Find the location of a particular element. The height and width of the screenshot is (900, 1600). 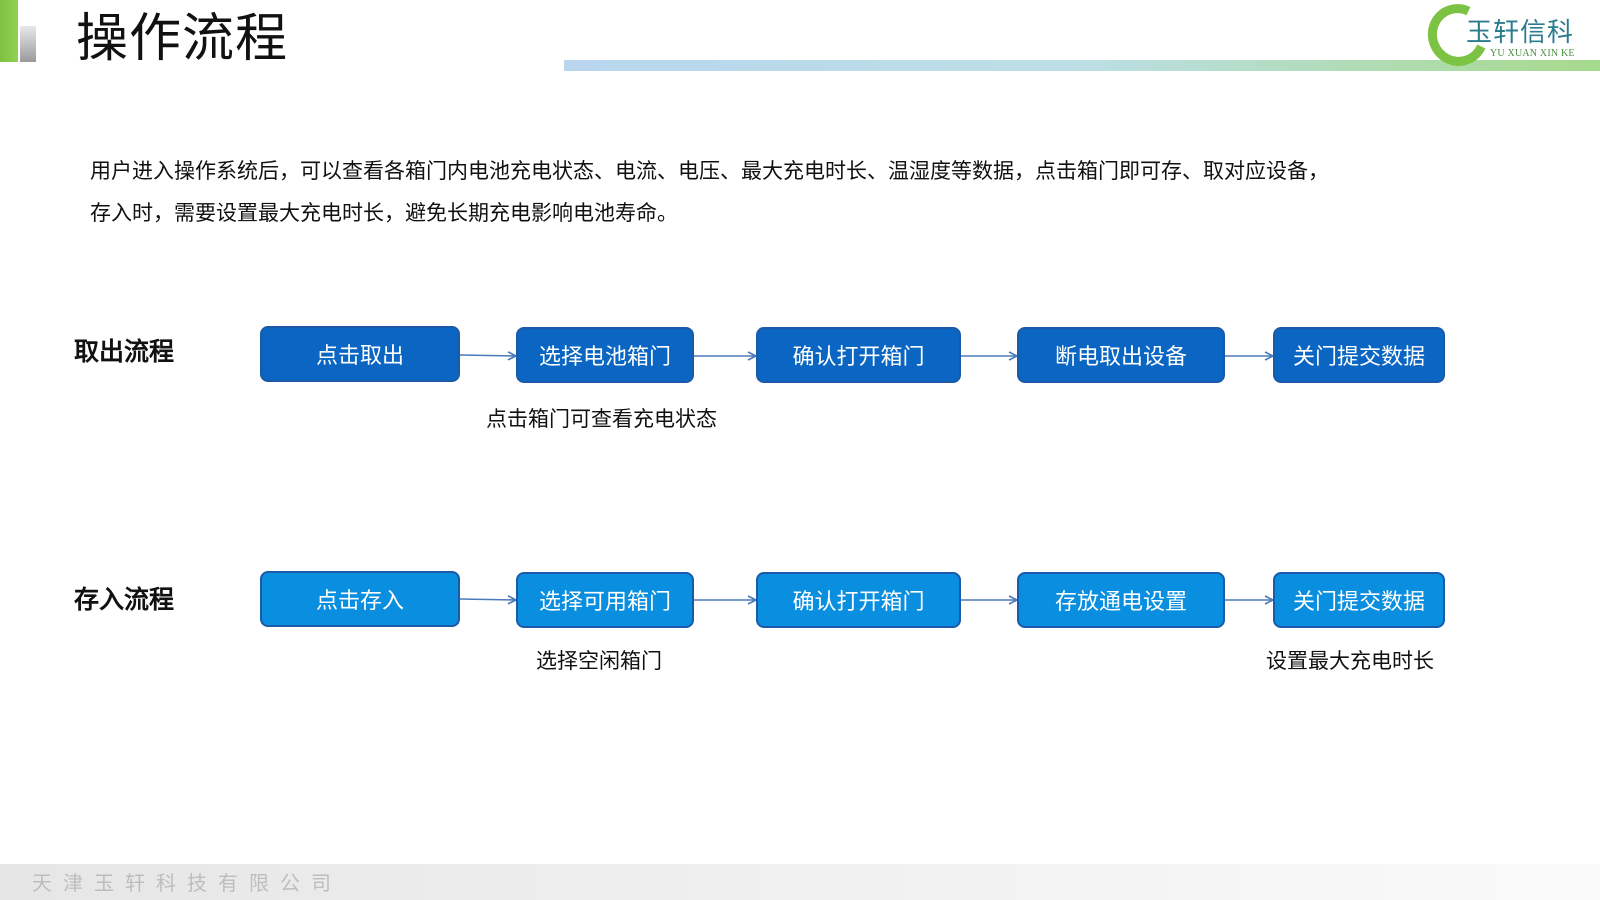

takeout-step-1: 点击取出 is located at coordinates (360, 354).